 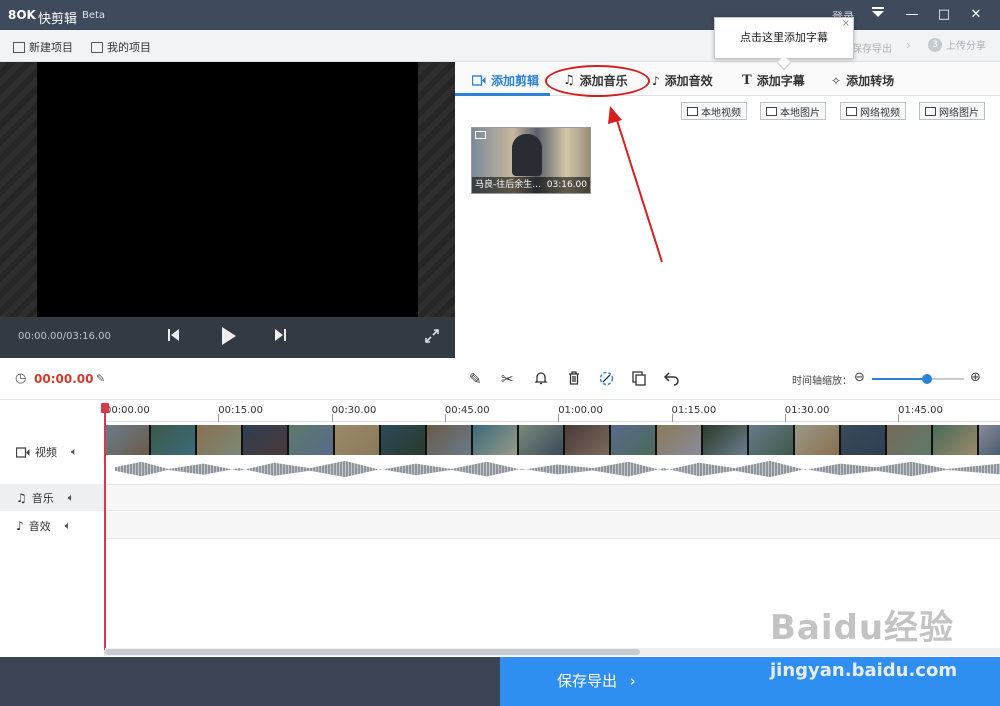 I want to click on scrollbar-thumb, so click(x=372, y=652).